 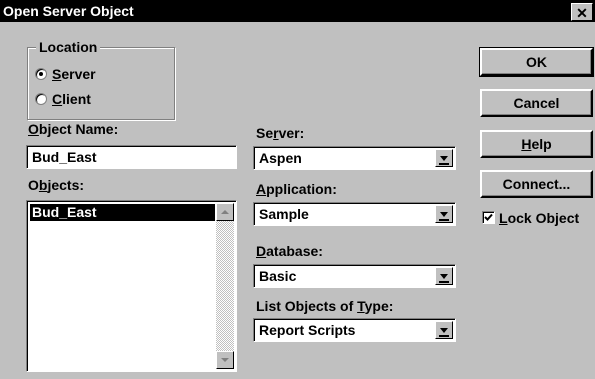 What do you see at coordinates (68, 11) in the screenshot?
I see `window-title: Open Server Object` at bounding box center [68, 11].